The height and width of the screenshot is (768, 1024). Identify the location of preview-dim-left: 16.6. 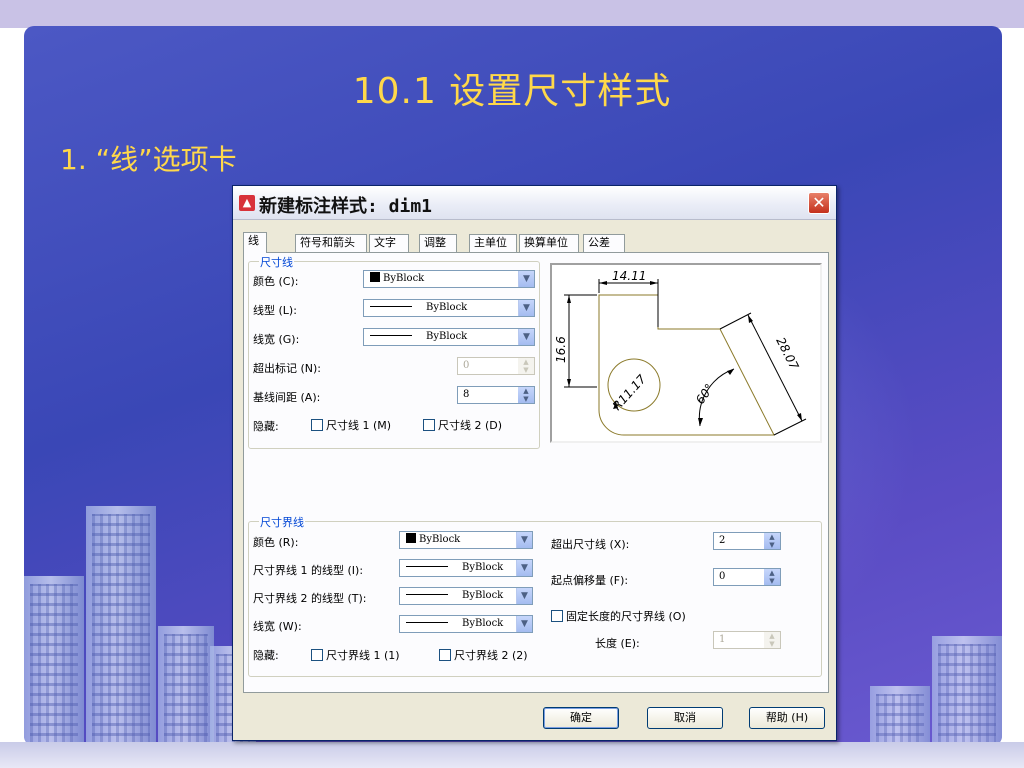
(561, 349).